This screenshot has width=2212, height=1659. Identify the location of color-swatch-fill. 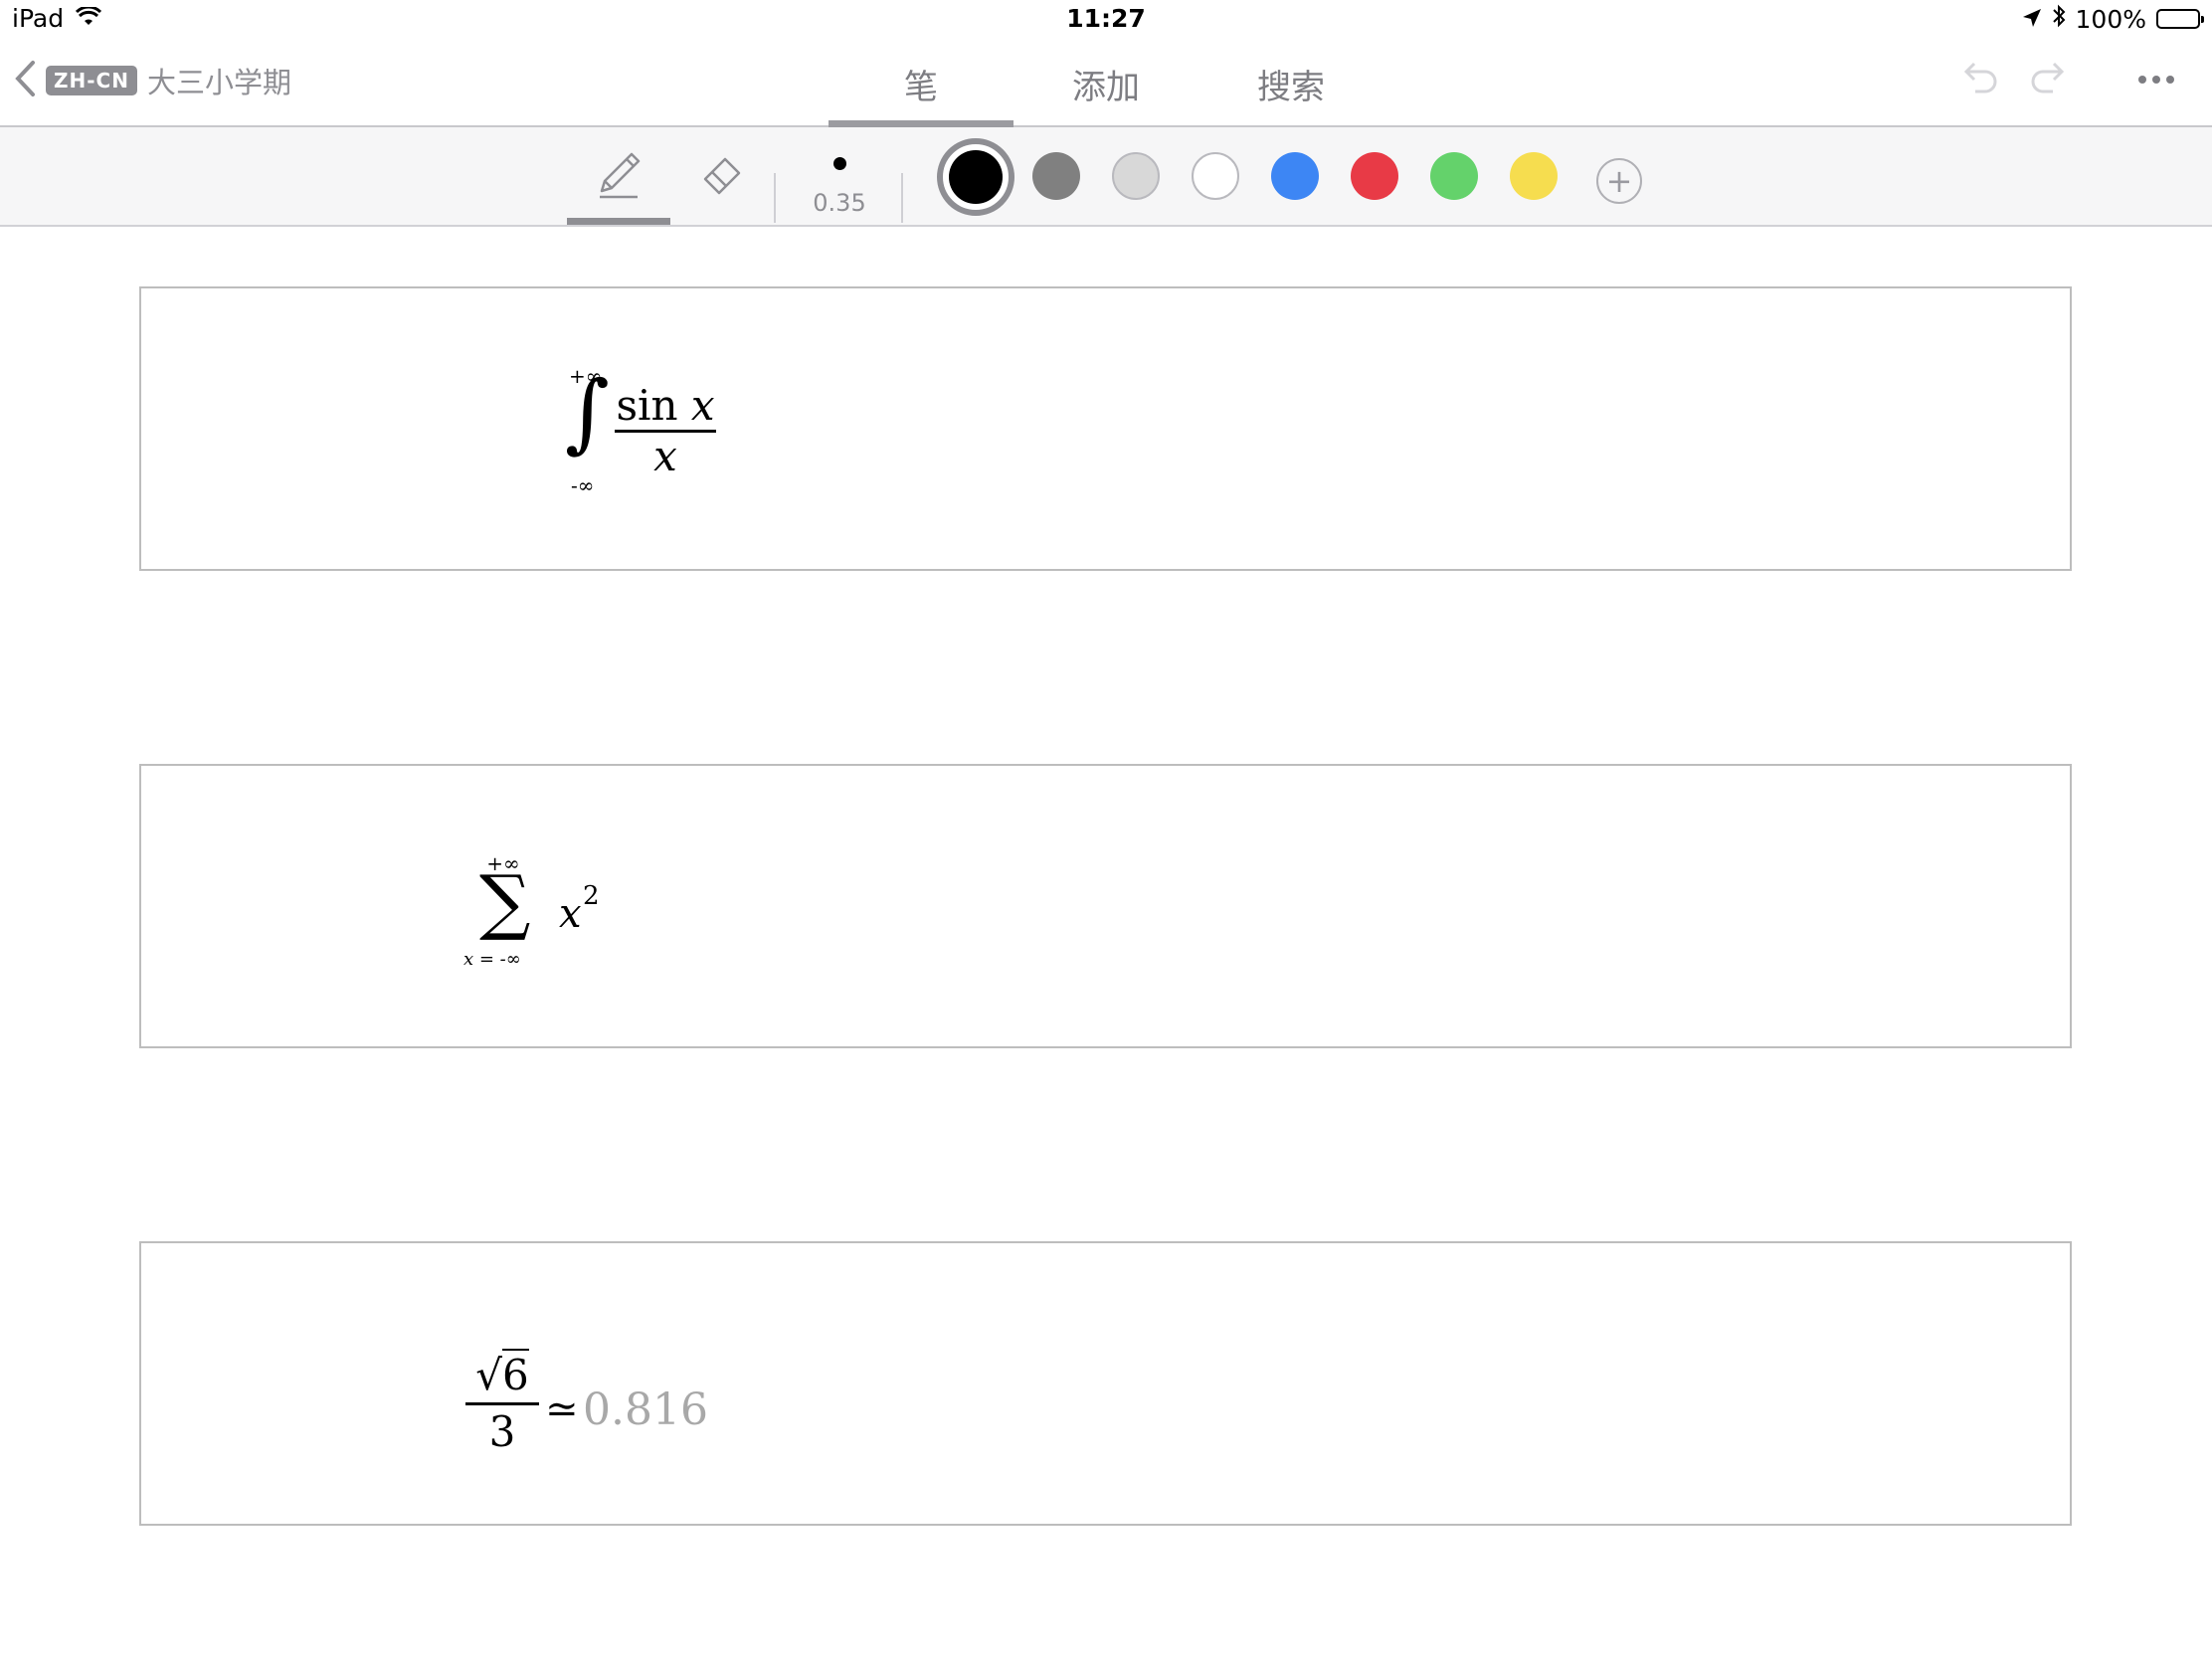
(976, 177).